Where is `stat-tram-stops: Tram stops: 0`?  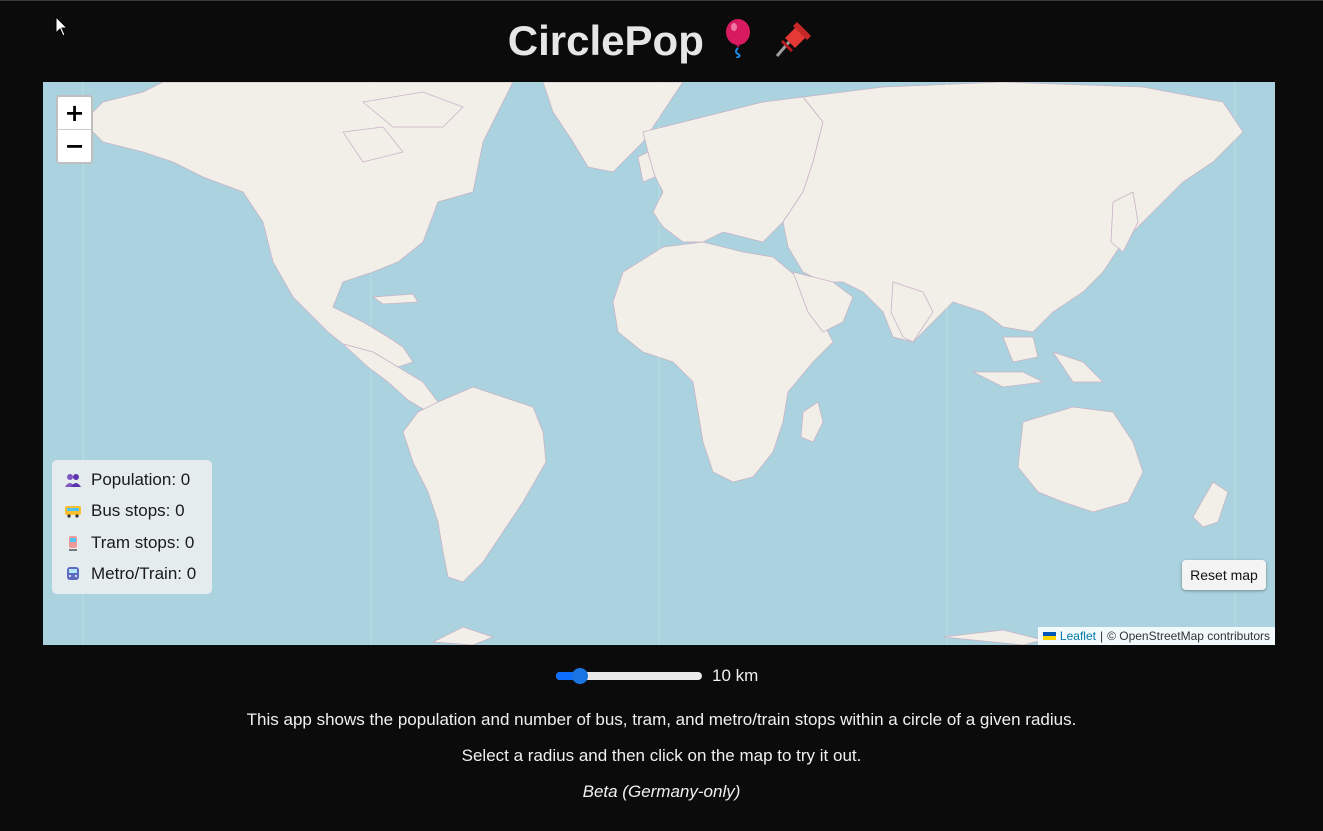 stat-tram-stops: Tram stops: 0 is located at coordinates (132, 543).